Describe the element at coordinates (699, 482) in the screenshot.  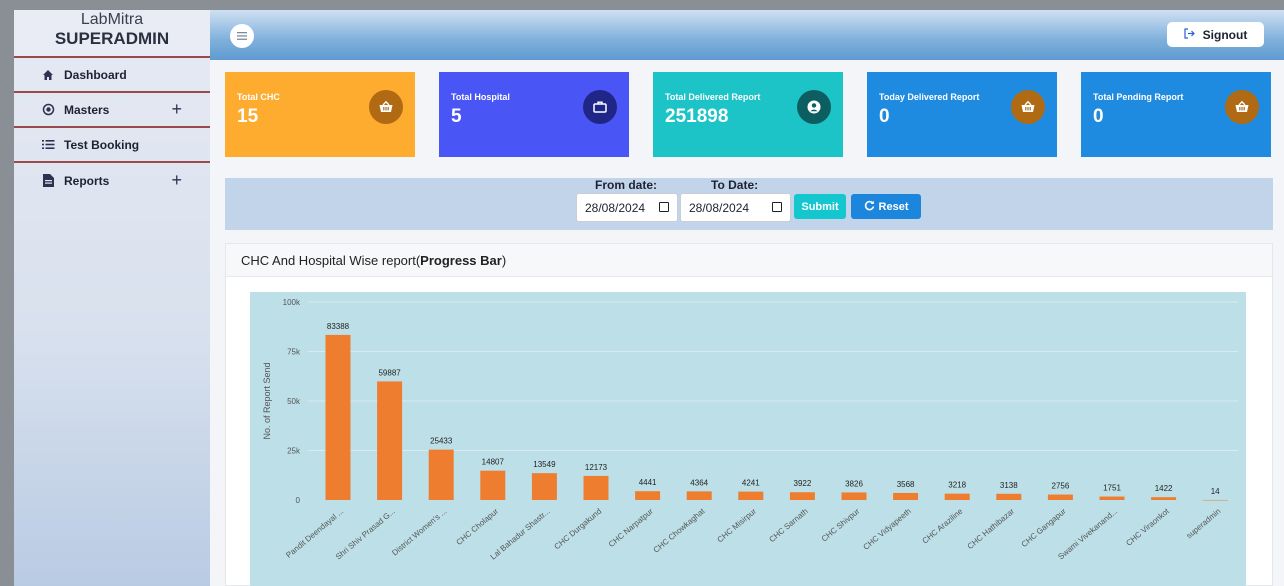
I see `bar-data-label: 4364` at that location.